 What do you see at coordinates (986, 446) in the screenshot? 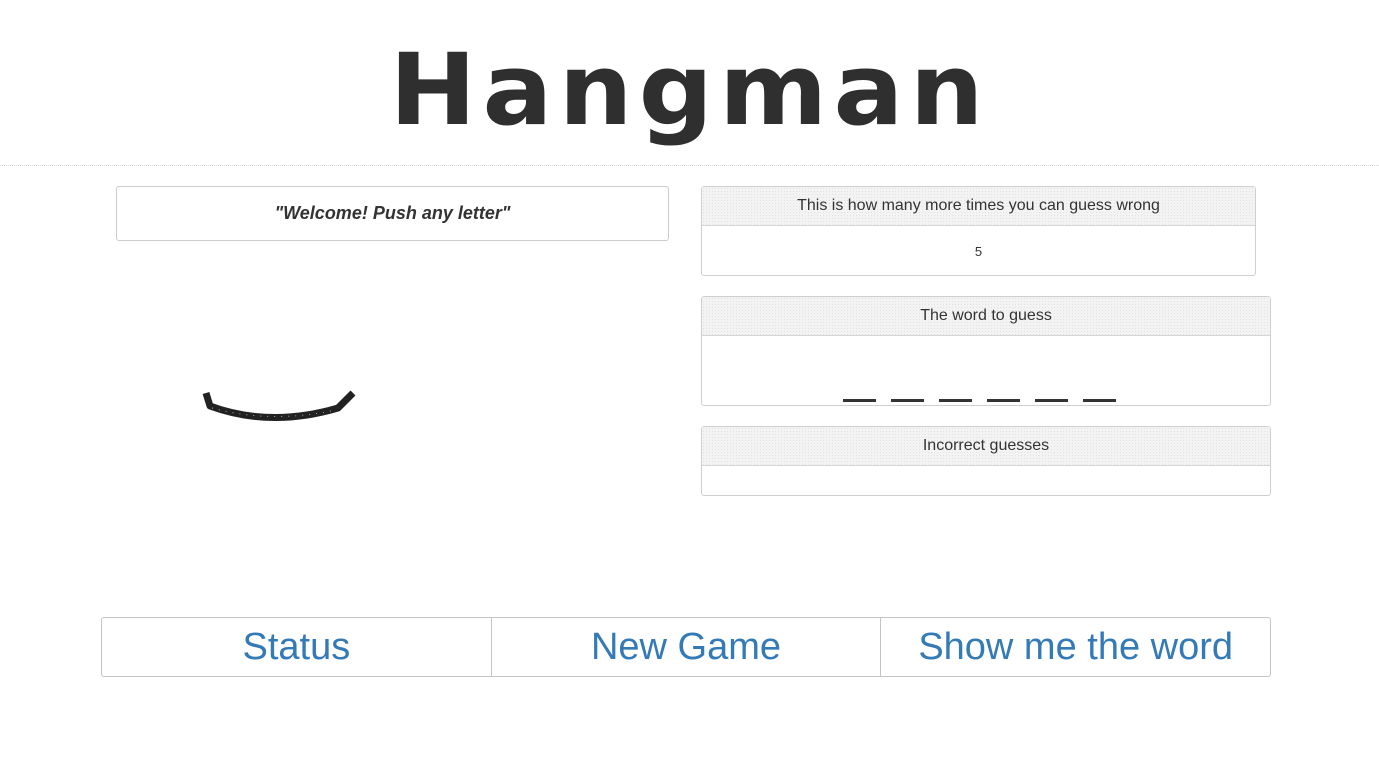
I see `incorrect-guesses-heading: Incorrect guesses` at bounding box center [986, 446].